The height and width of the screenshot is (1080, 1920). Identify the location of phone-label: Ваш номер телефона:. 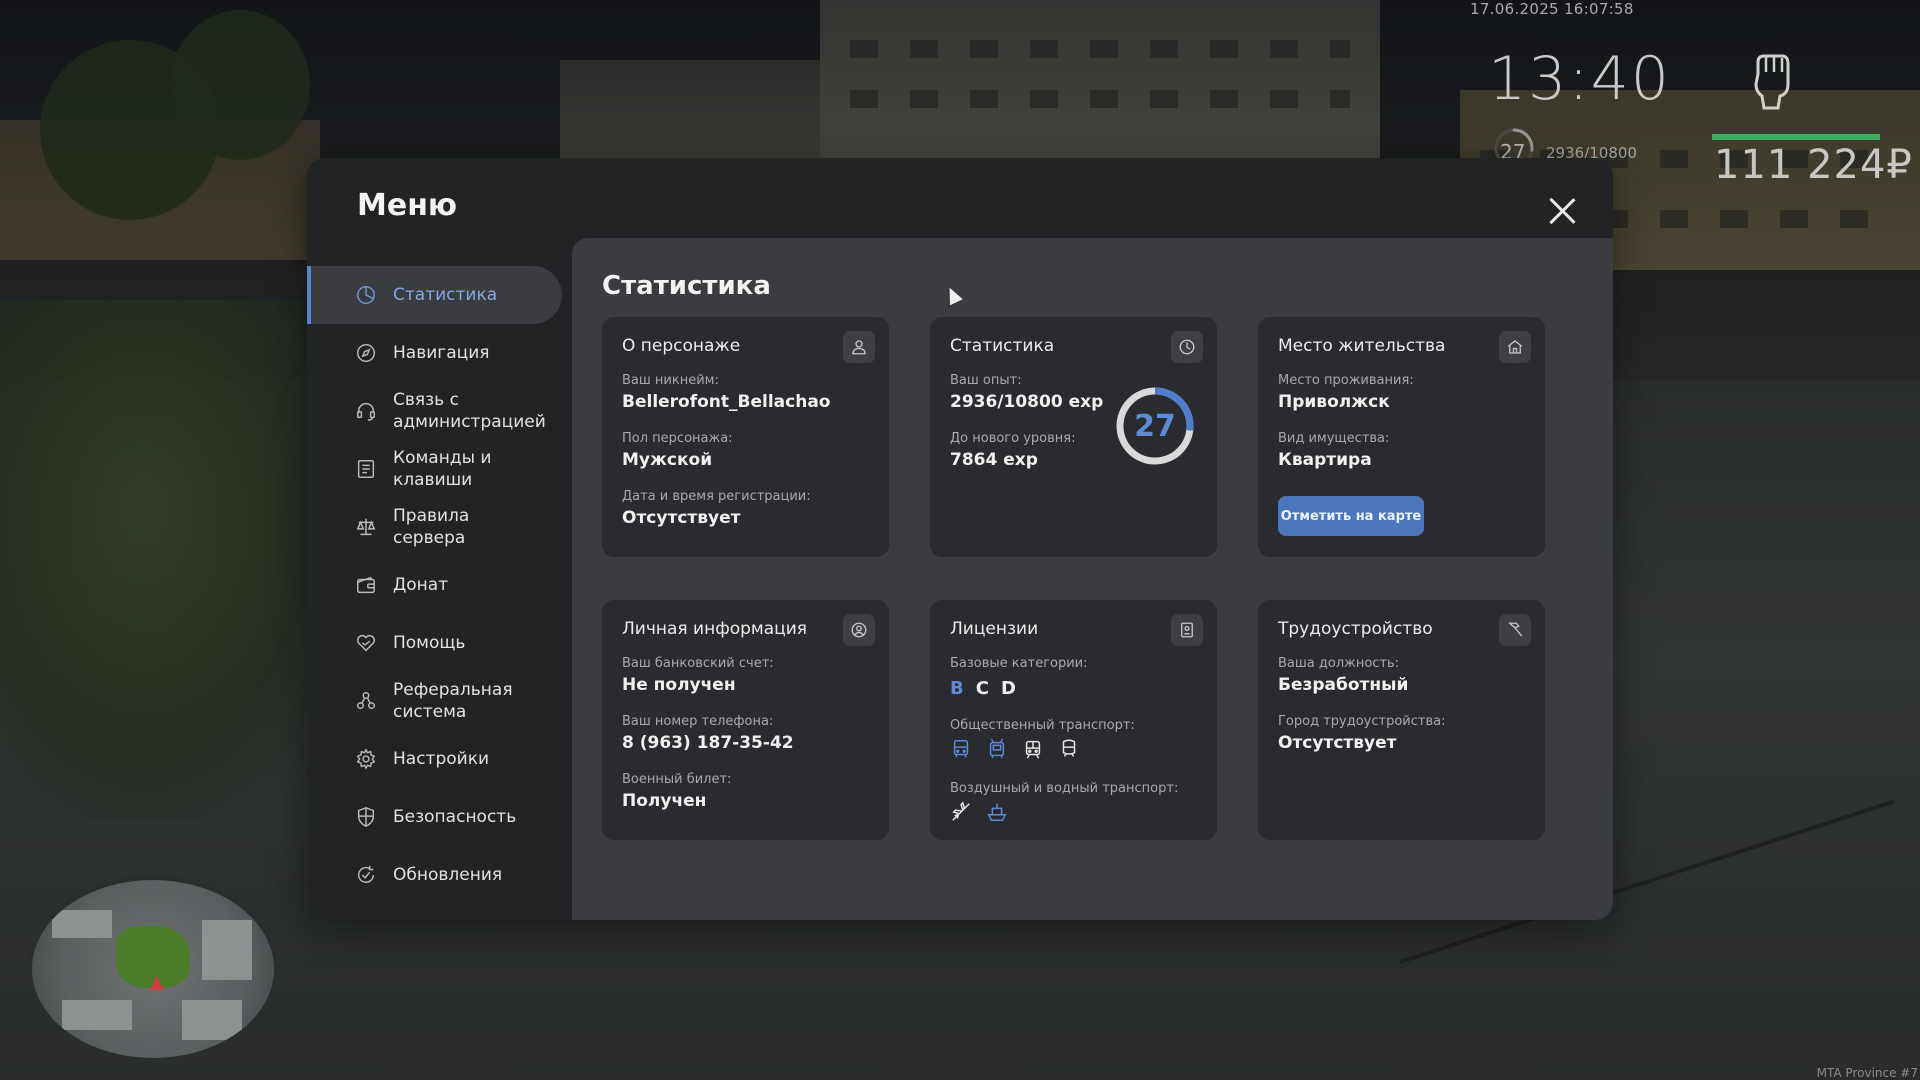
(698, 721).